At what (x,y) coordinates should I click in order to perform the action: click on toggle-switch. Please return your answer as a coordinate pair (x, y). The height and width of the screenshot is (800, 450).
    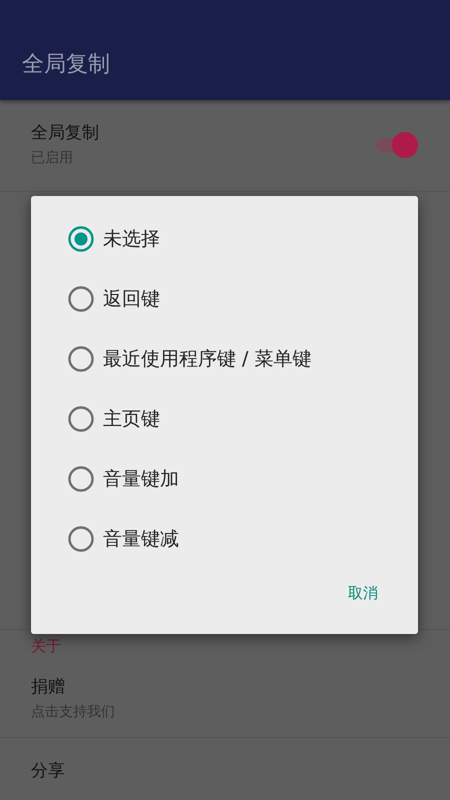
    Looking at the image, I should click on (397, 145).